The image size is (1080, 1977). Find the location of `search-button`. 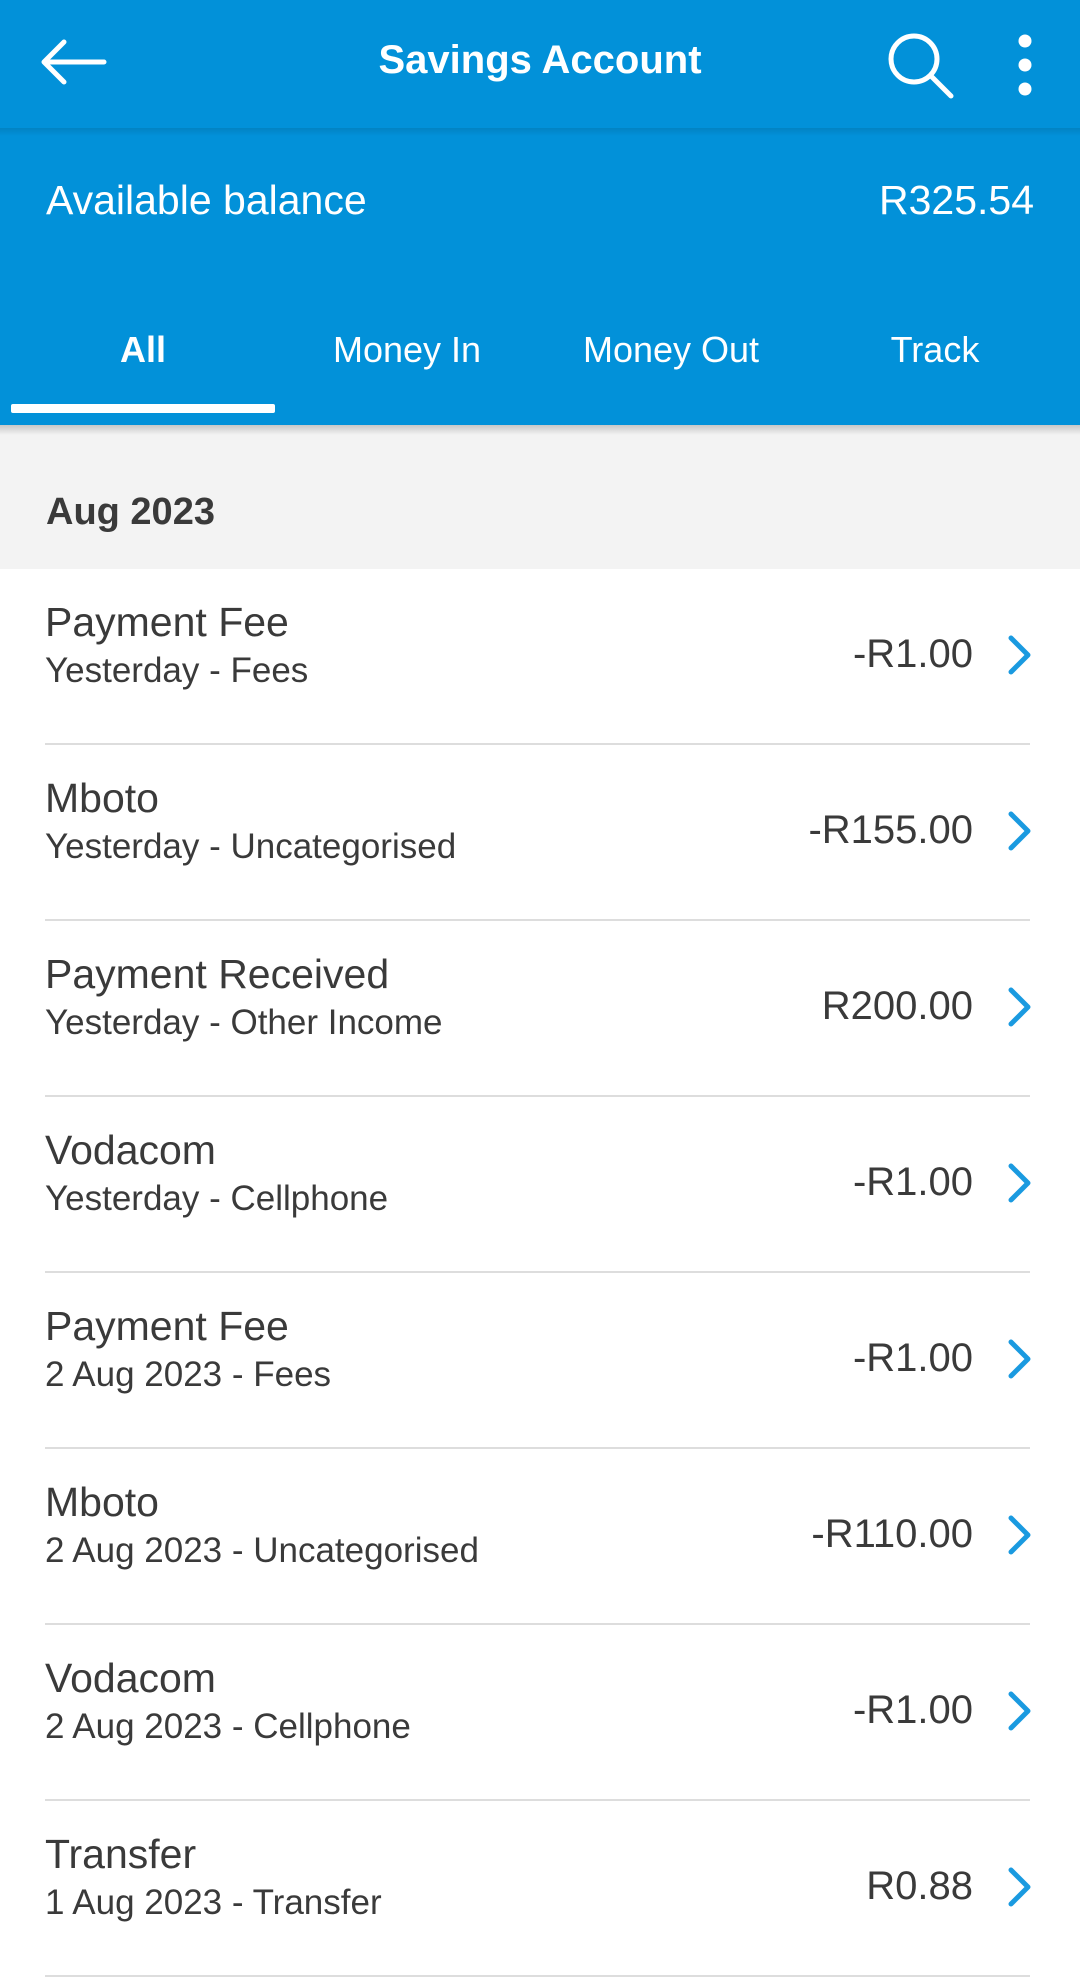

search-button is located at coordinates (920, 65).